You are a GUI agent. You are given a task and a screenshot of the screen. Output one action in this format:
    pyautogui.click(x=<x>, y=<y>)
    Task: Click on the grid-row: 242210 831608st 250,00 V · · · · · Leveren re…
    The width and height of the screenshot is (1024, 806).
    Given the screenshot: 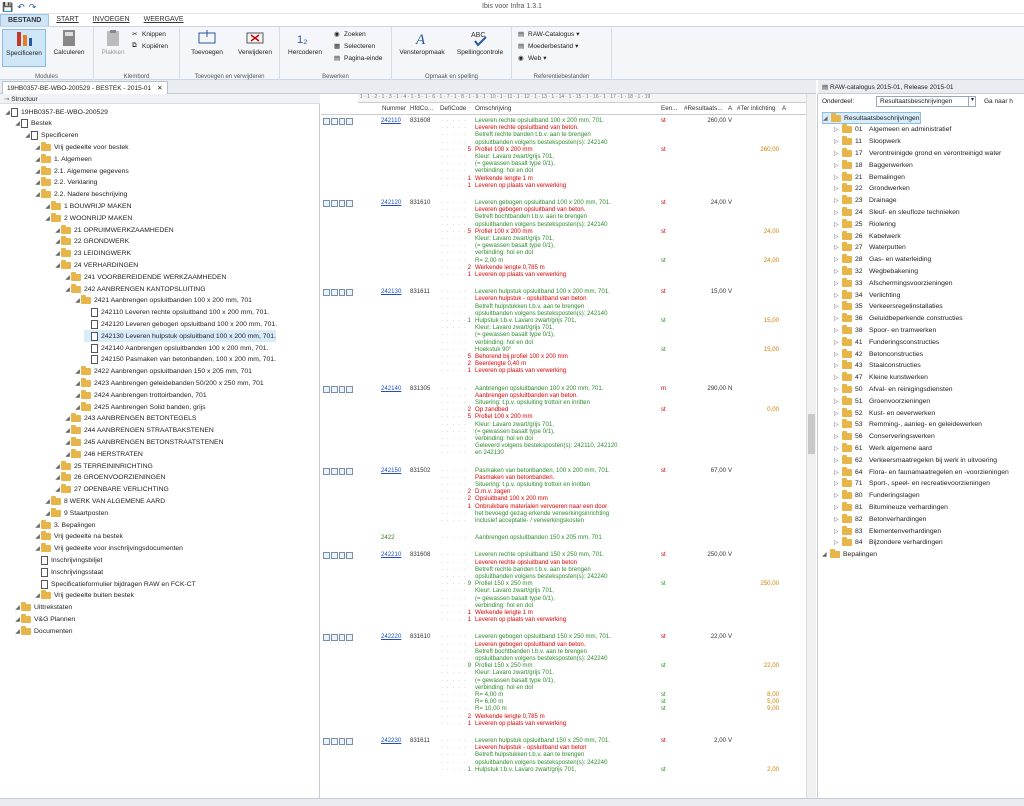 What is the action you would take?
    pyautogui.click(x=568, y=592)
    